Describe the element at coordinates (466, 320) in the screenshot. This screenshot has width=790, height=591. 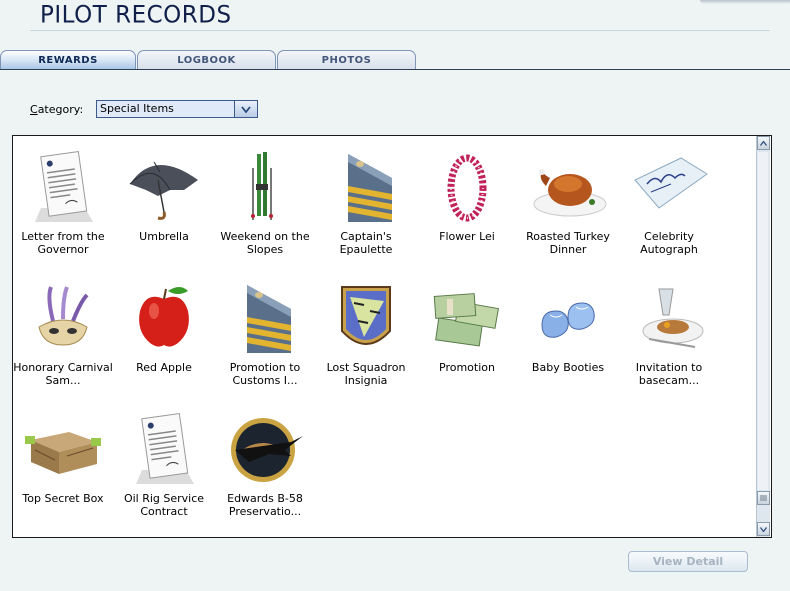
I see `money-stack-icon` at that location.